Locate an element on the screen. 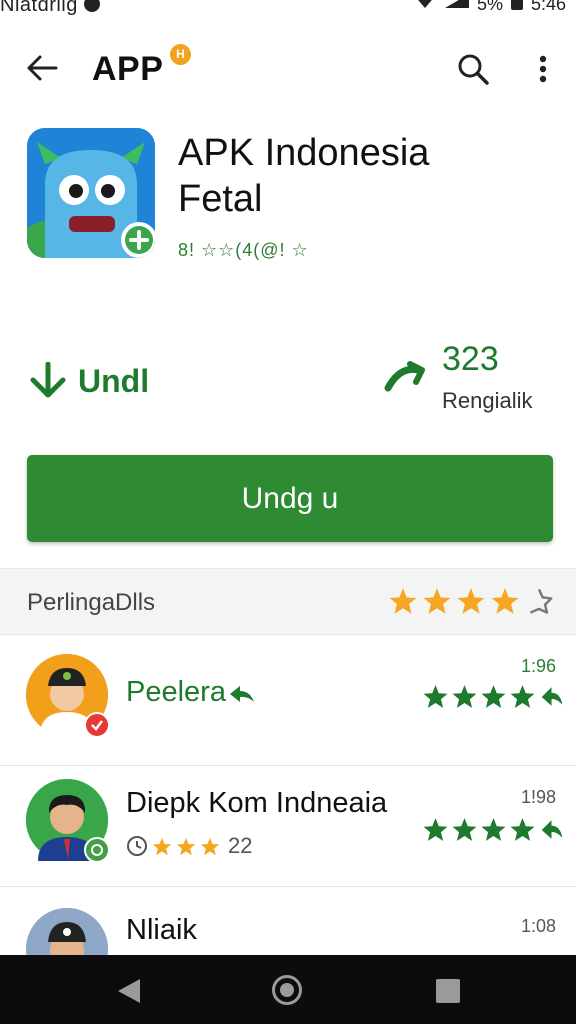  avatar-person-icon is located at coordinates (67, 931).